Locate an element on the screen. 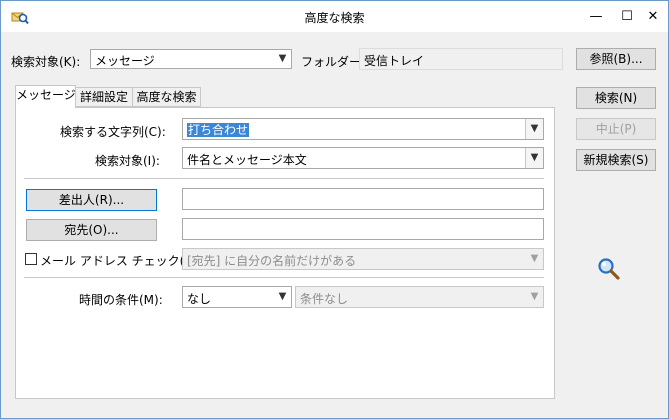  folder-value: 受信トレイ is located at coordinates (394, 61).